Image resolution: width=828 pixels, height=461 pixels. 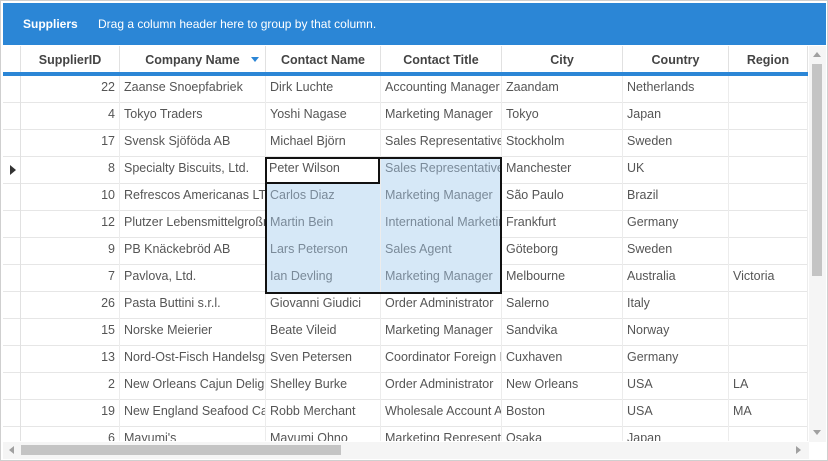 What do you see at coordinates (441, 59) in the screenshot?
I see `column-header-contact-title: Contact Title` at bounding box center [441, 59].